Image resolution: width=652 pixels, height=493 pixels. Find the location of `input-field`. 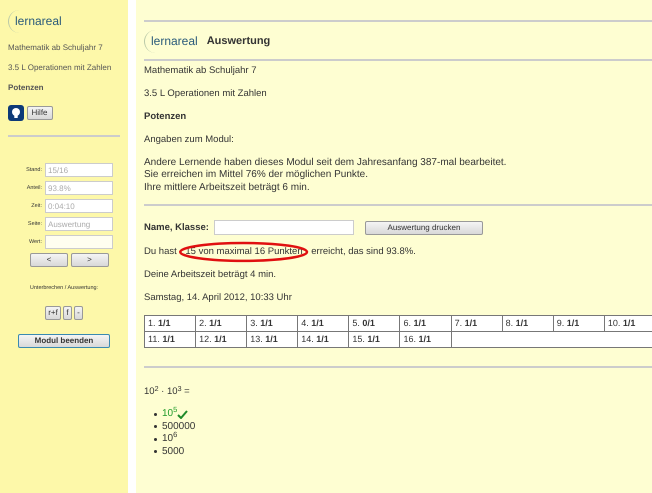

input-field is located at coordinates (79, 242).